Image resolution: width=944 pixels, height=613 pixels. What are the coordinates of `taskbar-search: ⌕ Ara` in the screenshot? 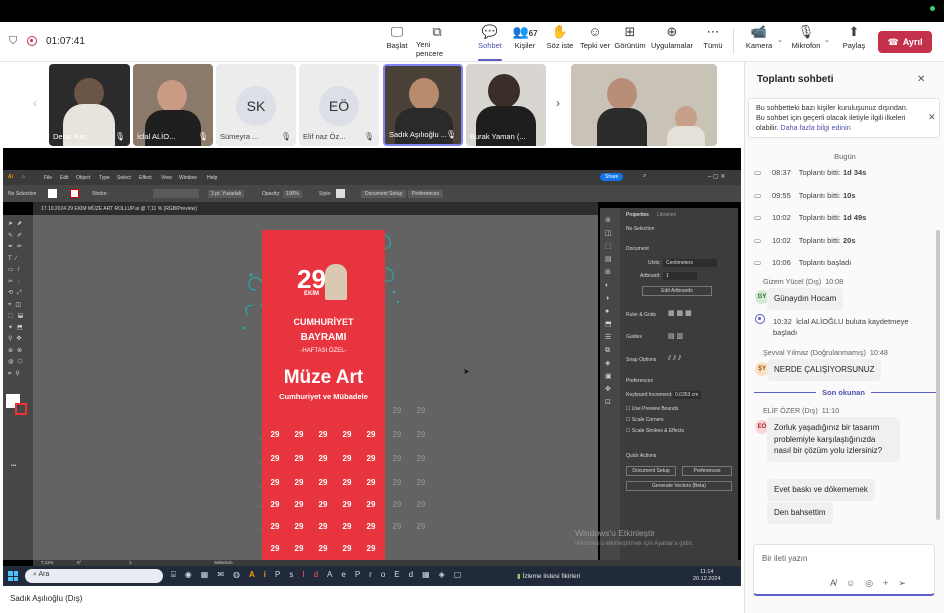 It's located at (94, 576).